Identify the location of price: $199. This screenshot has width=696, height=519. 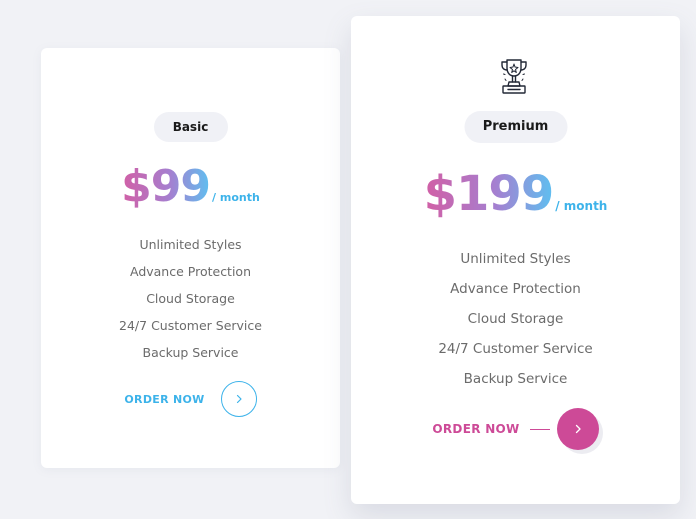
(489, 194).